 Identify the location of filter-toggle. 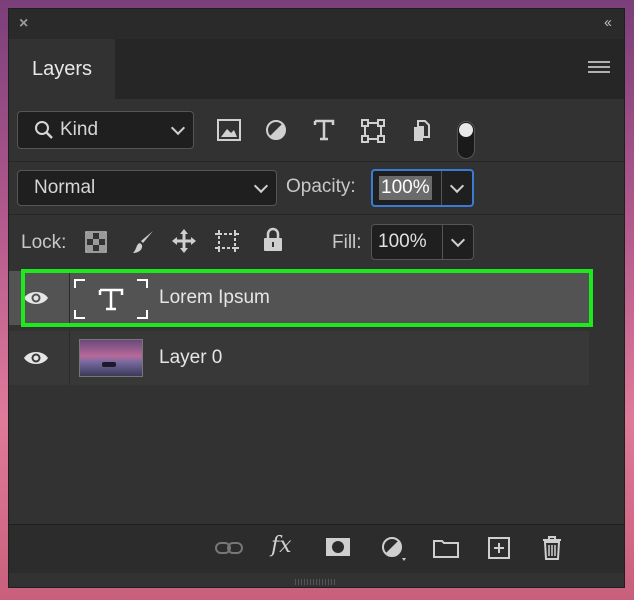
(466, 140).